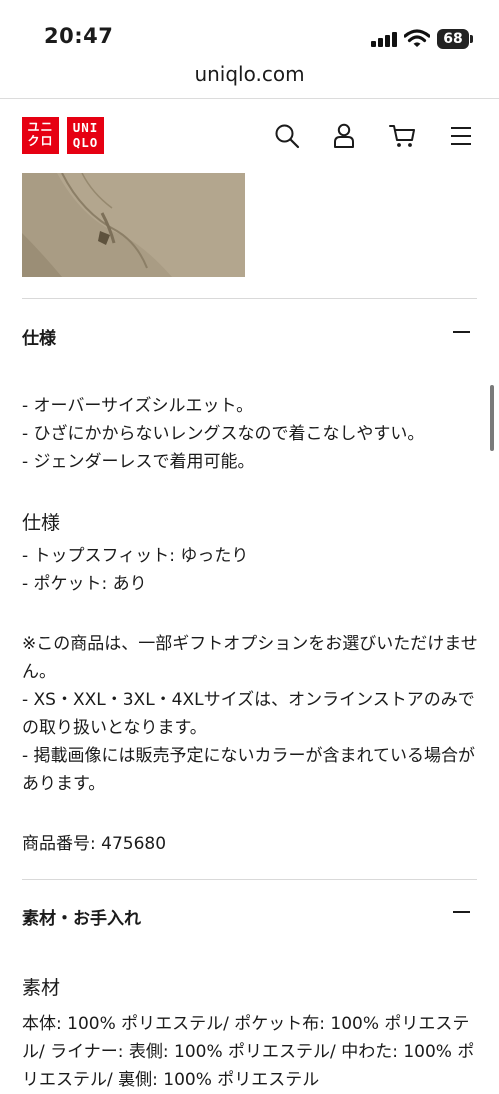 This screenshot has width=499, height=1094. I want to click on account-icon, so click(344, 136).